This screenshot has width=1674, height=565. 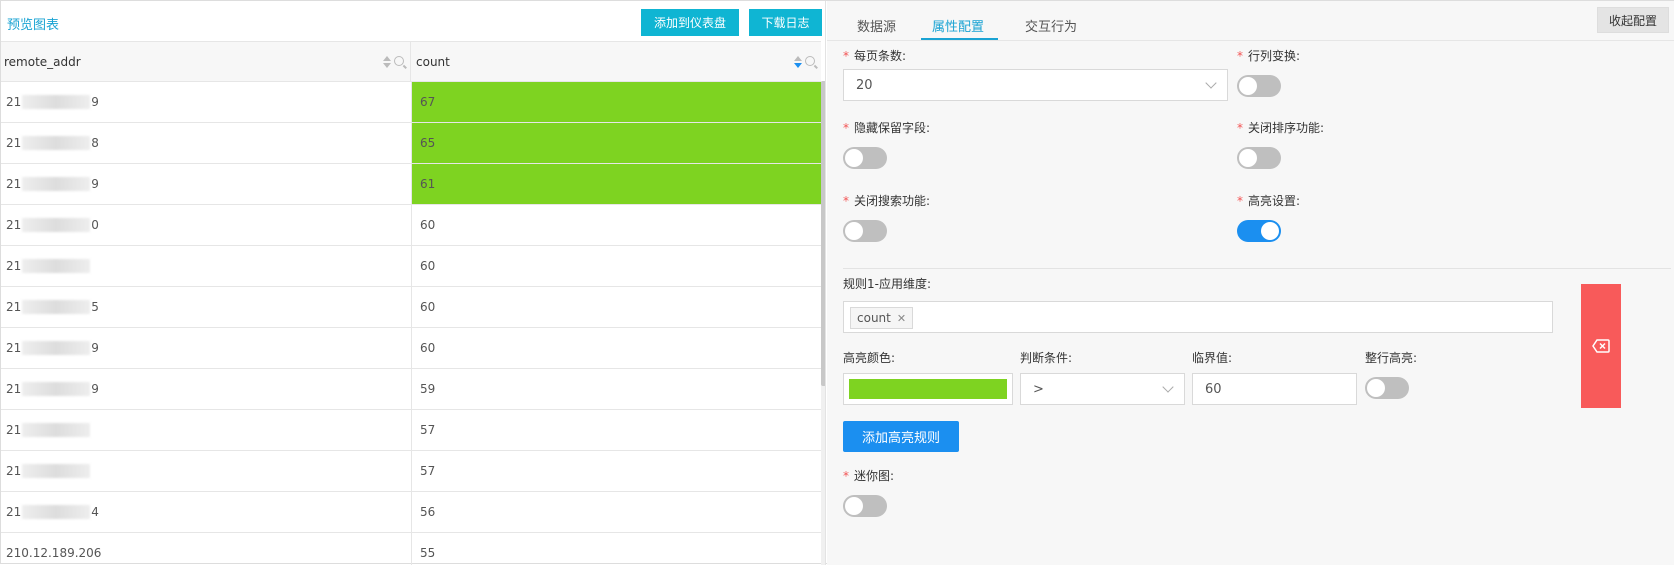 What do you see at coordinates (42, 62) in the screenshot?
I see `column-header-label: remote_addr` at bounding box center [42, 62].